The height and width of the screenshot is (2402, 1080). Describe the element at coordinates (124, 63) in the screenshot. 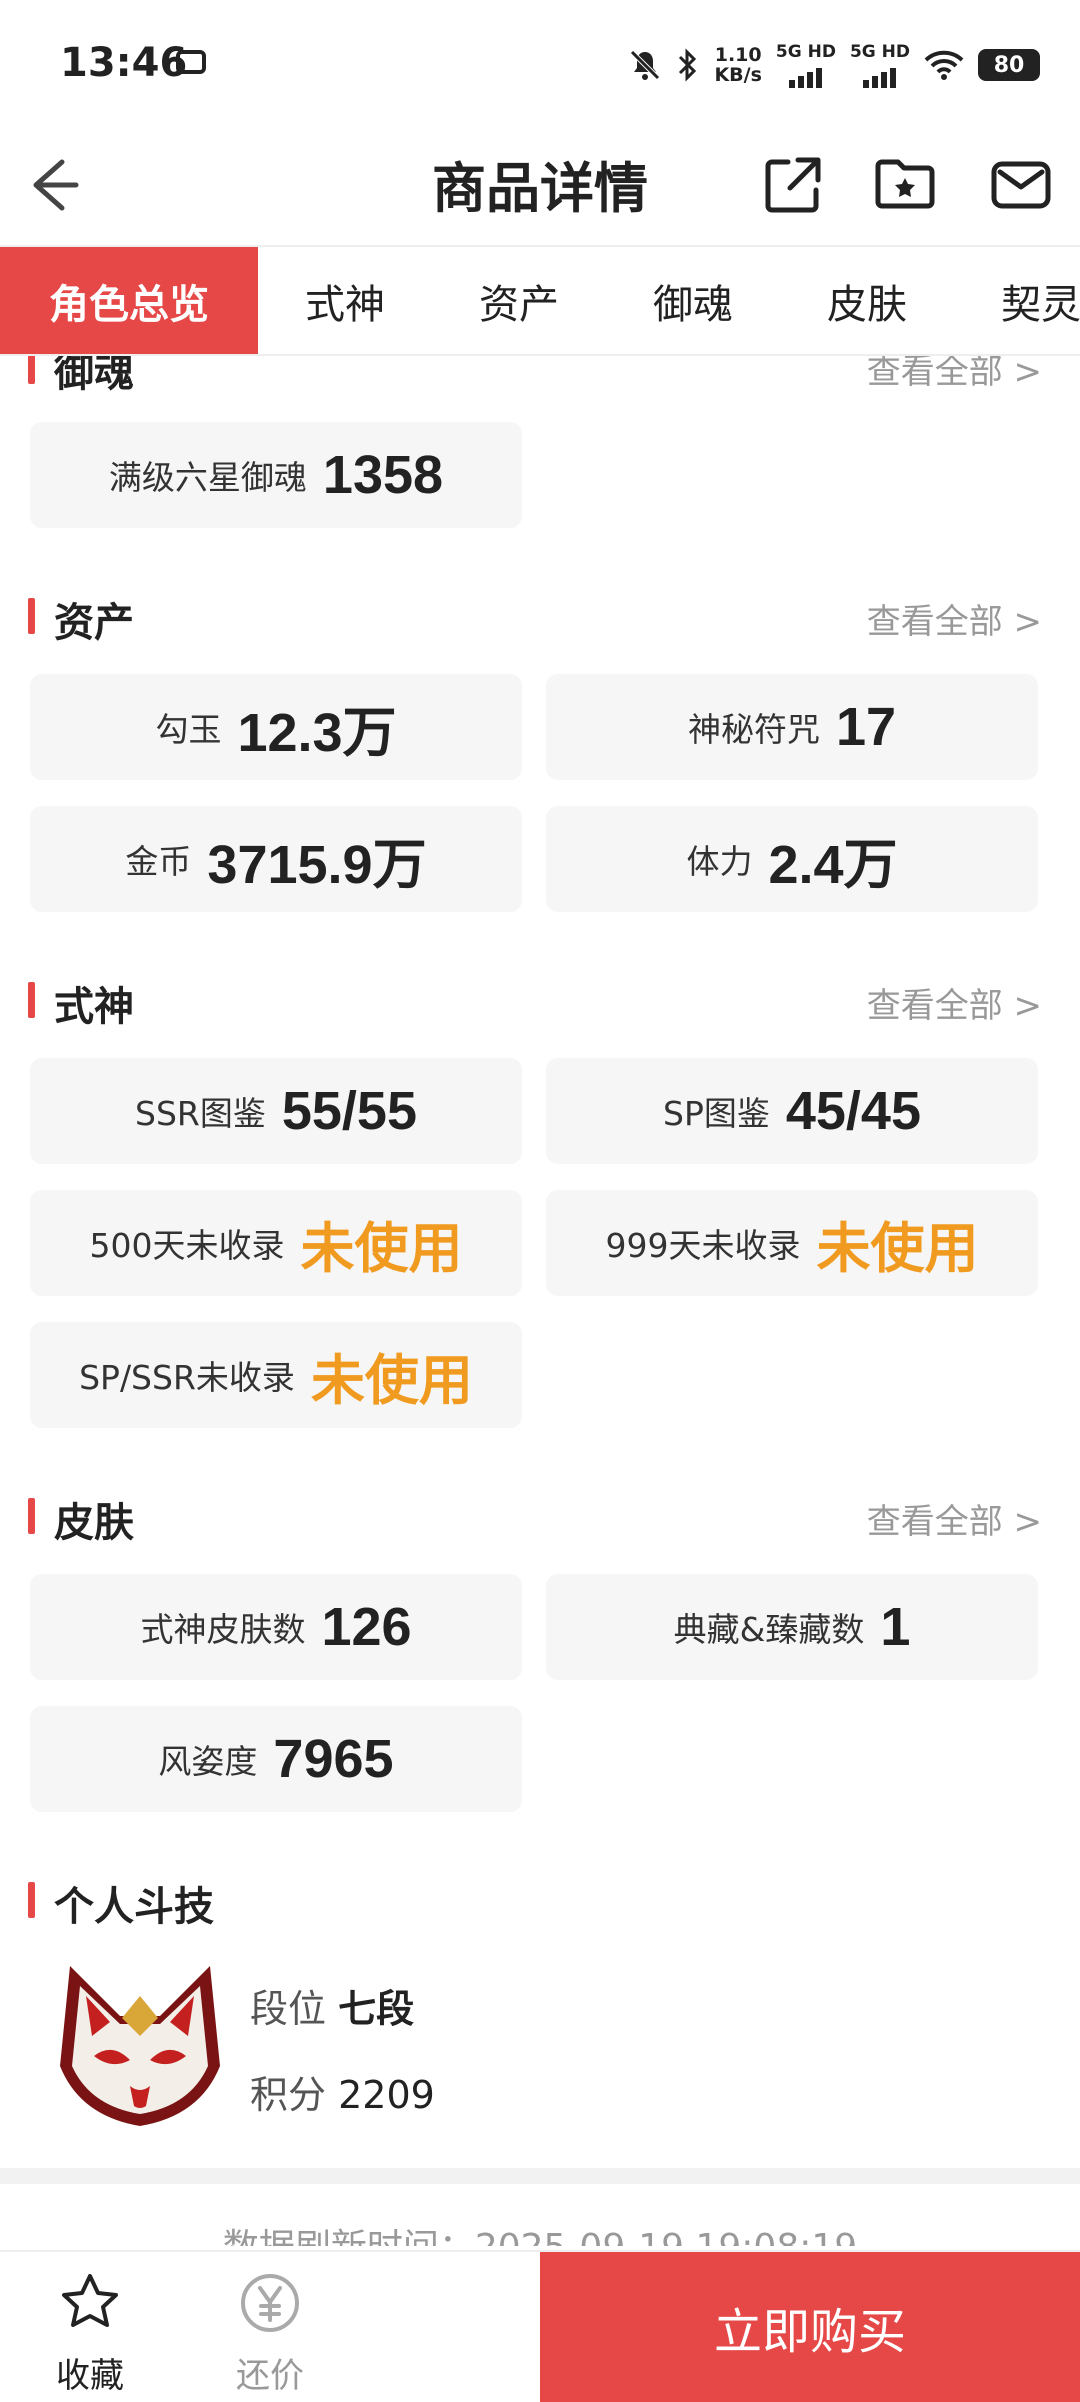

I see `status-time: 13:46` at that location.